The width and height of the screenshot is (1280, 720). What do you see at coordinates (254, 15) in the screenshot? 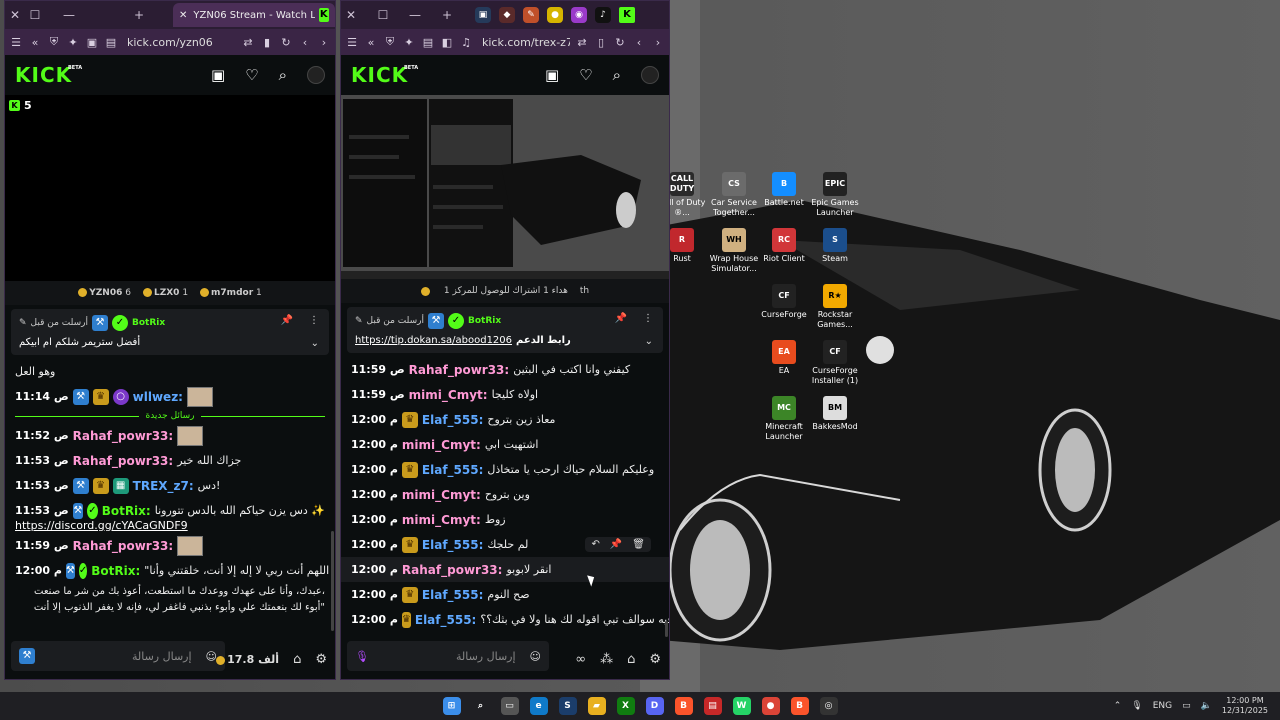
I see `tab-yzn06: ✕ YZN06 Stream - Watch Live on K K` at bounding box center [254, 15].